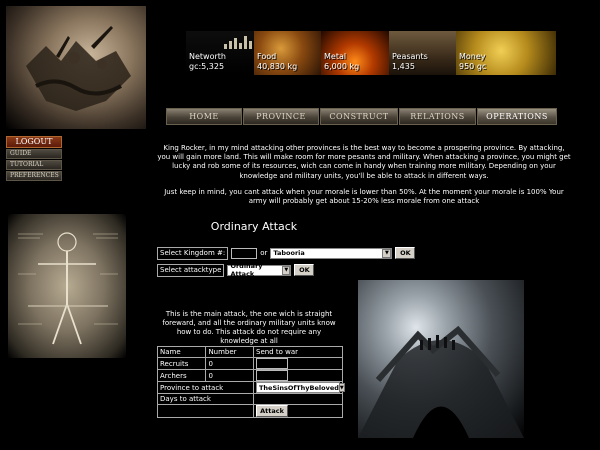  What do you see at coordinates (264, 253) in the screenshot?
I see `or-label: or` at bounding box center [264, 253].